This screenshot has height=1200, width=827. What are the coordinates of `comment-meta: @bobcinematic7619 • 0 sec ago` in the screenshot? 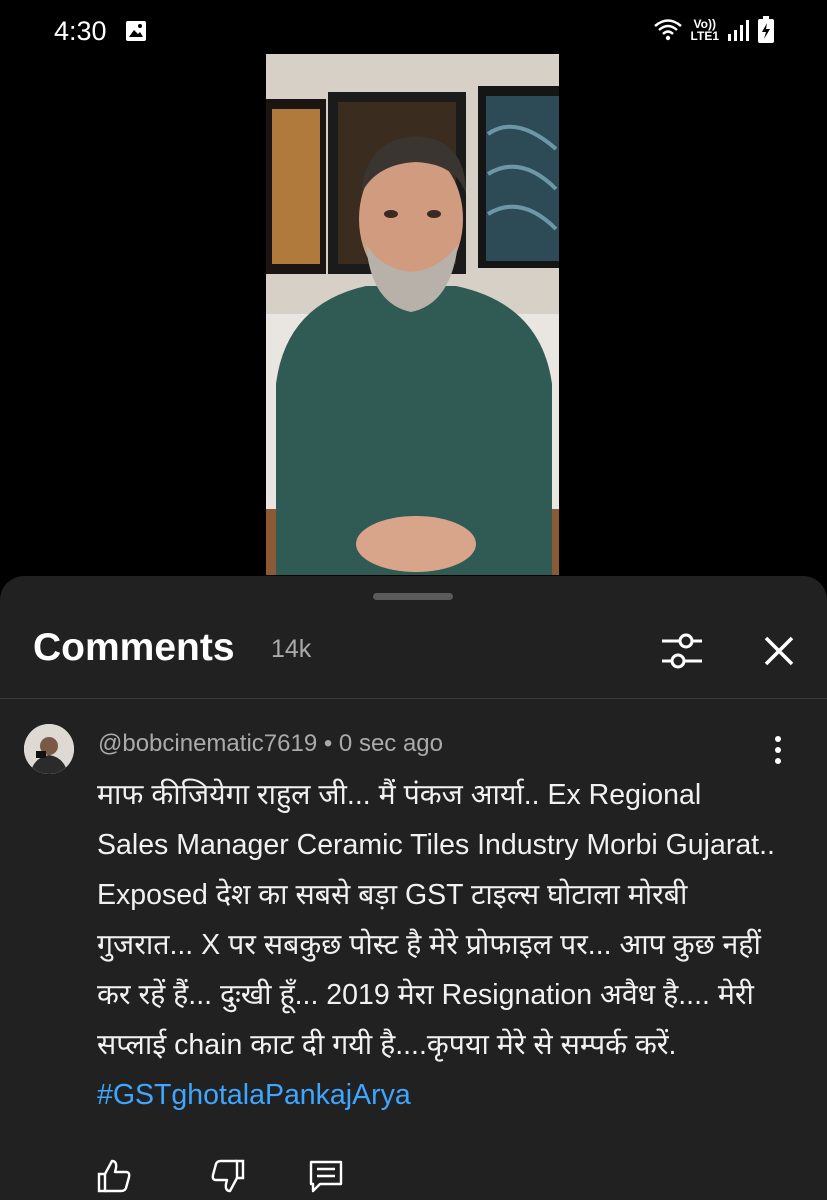 It's located at (270, 744).